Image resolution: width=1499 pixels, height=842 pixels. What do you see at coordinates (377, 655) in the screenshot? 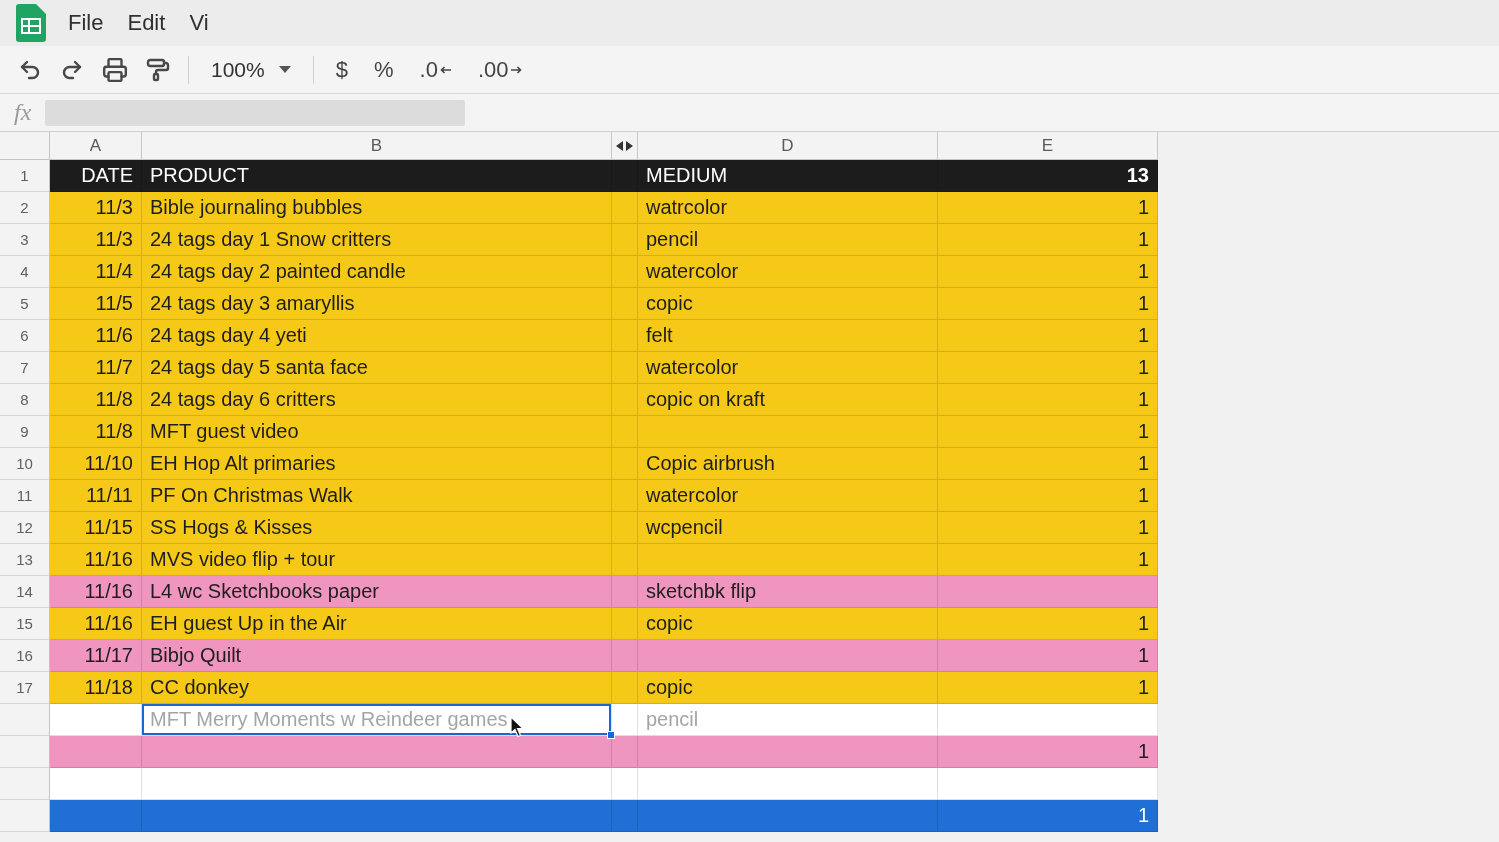
I see `product-cell: Bibjo Quilt` at bounding box center [377, 655].